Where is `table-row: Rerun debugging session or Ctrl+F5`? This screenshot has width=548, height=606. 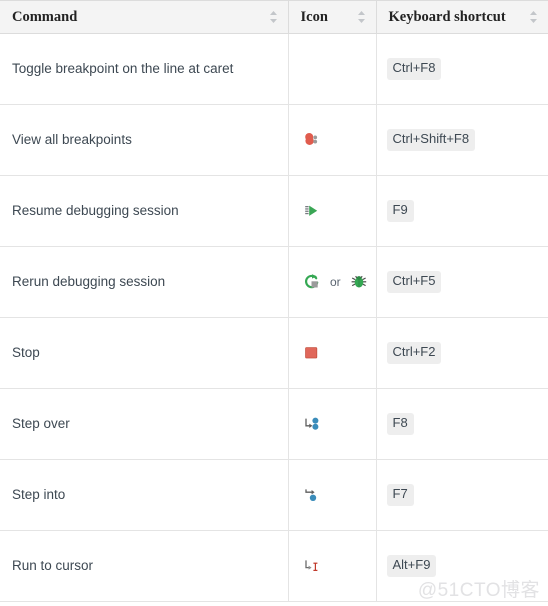 table-row: Rerun debugging session or Ctrl+F5 is located at coordinates (274, 282).